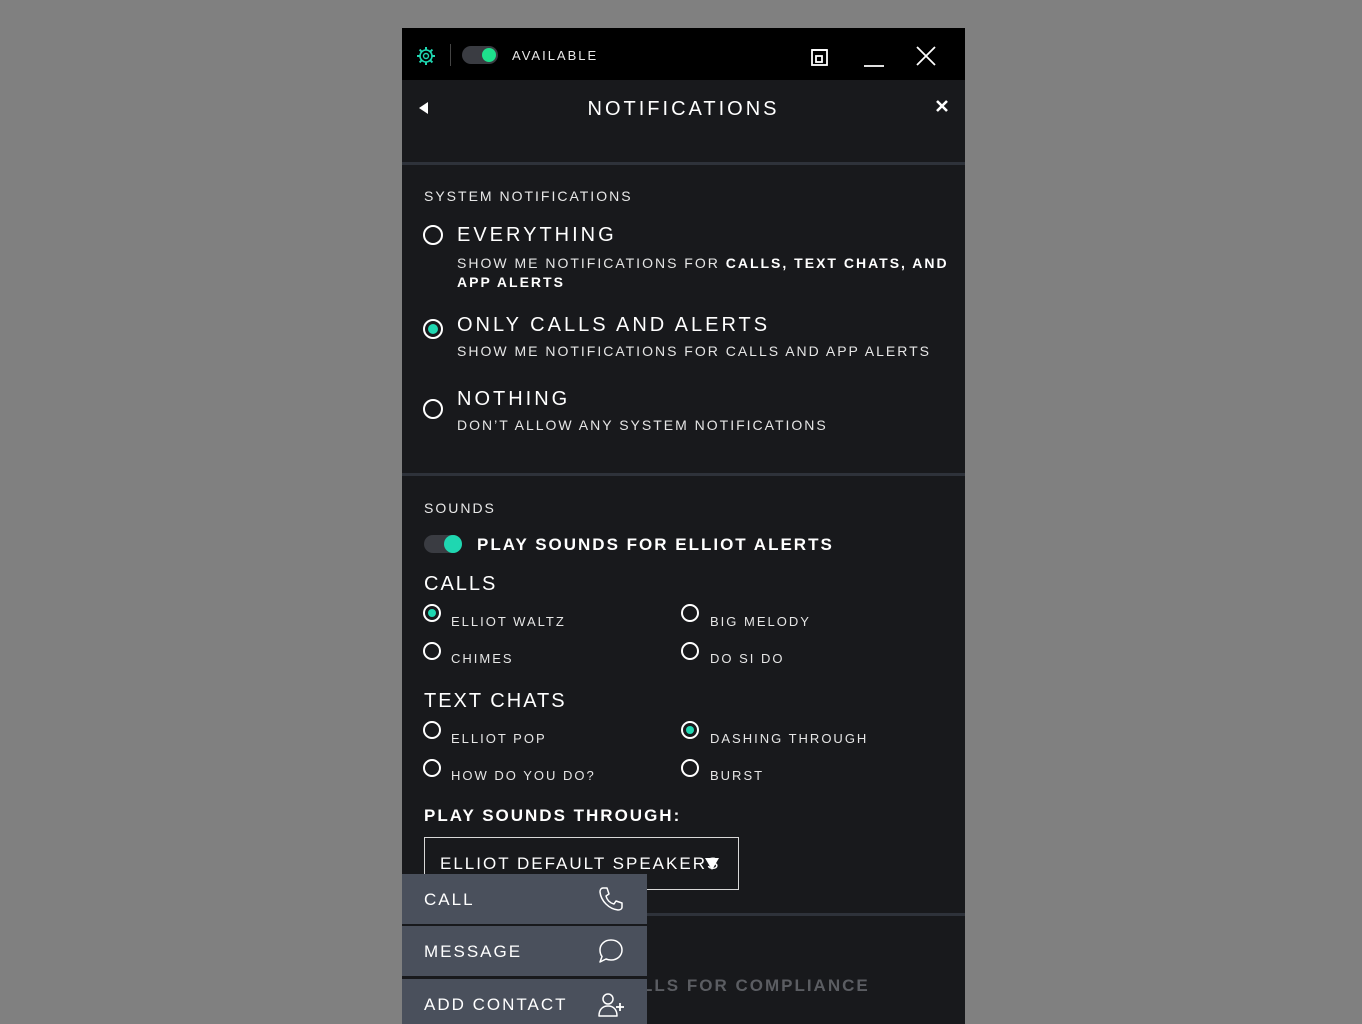 The image size is (1362, 1024). Describe the element at coordinates (591, 263) in the screenshot. I see `everything-description-text: SHOW ME NOTIFICATIONS FOR` at that location.